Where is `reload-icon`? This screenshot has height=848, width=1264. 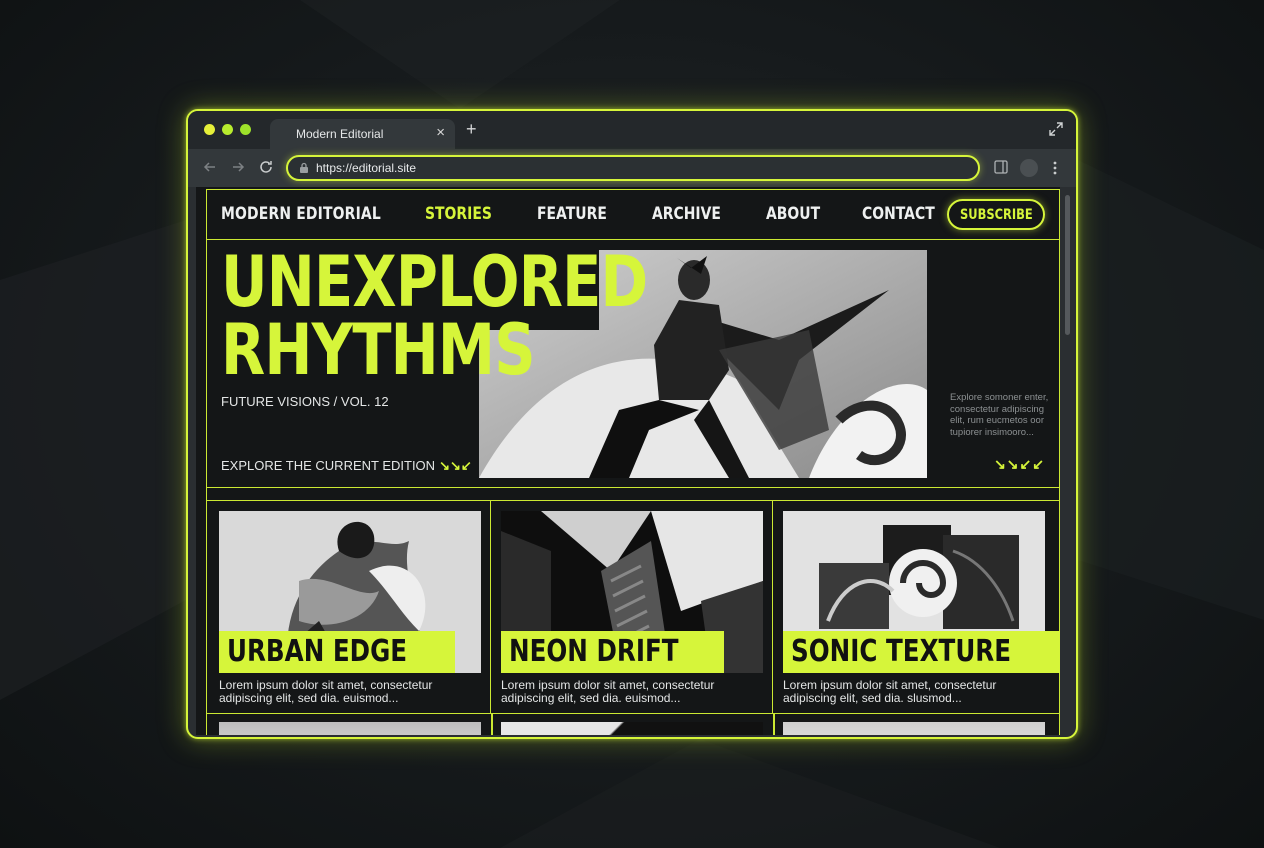
reload-icon is located at coordinates (266, 167).